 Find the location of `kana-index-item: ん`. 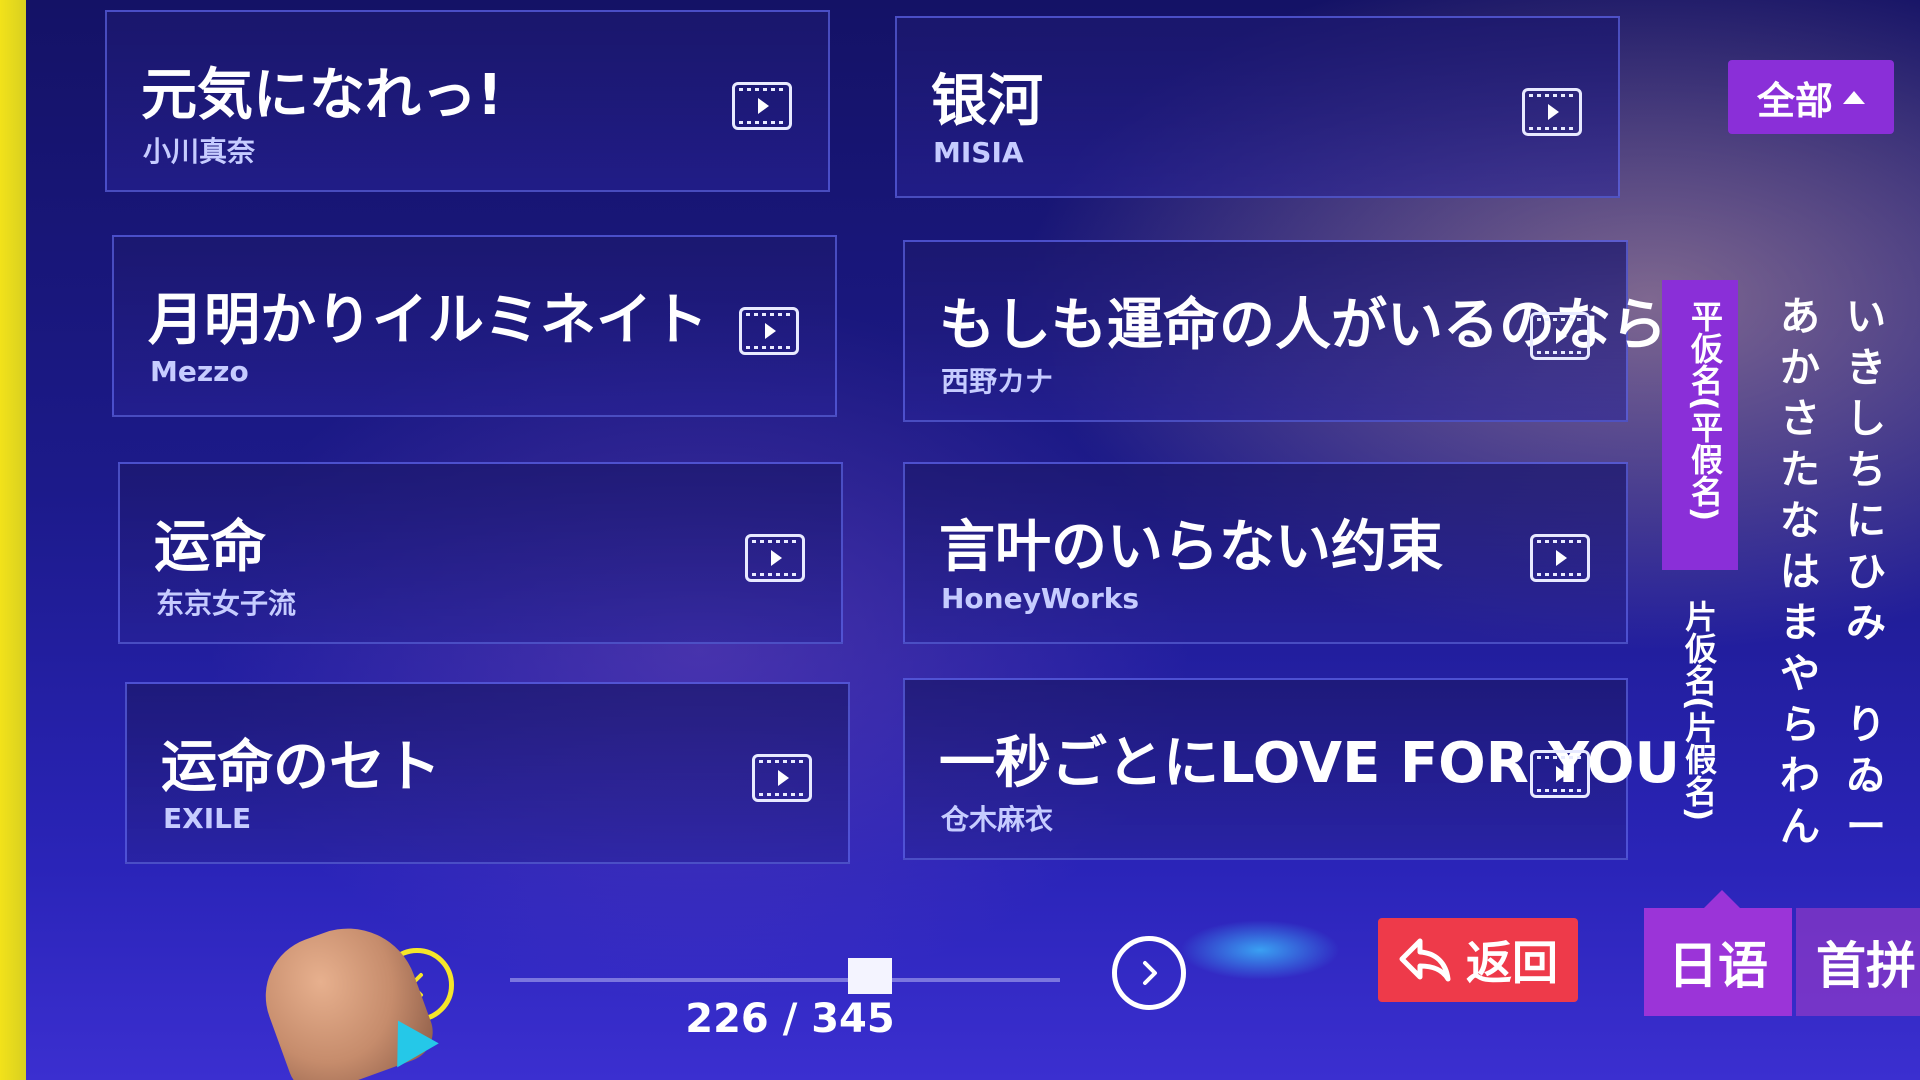

kana-index-item: ん is located at coordinates (1800, 827).